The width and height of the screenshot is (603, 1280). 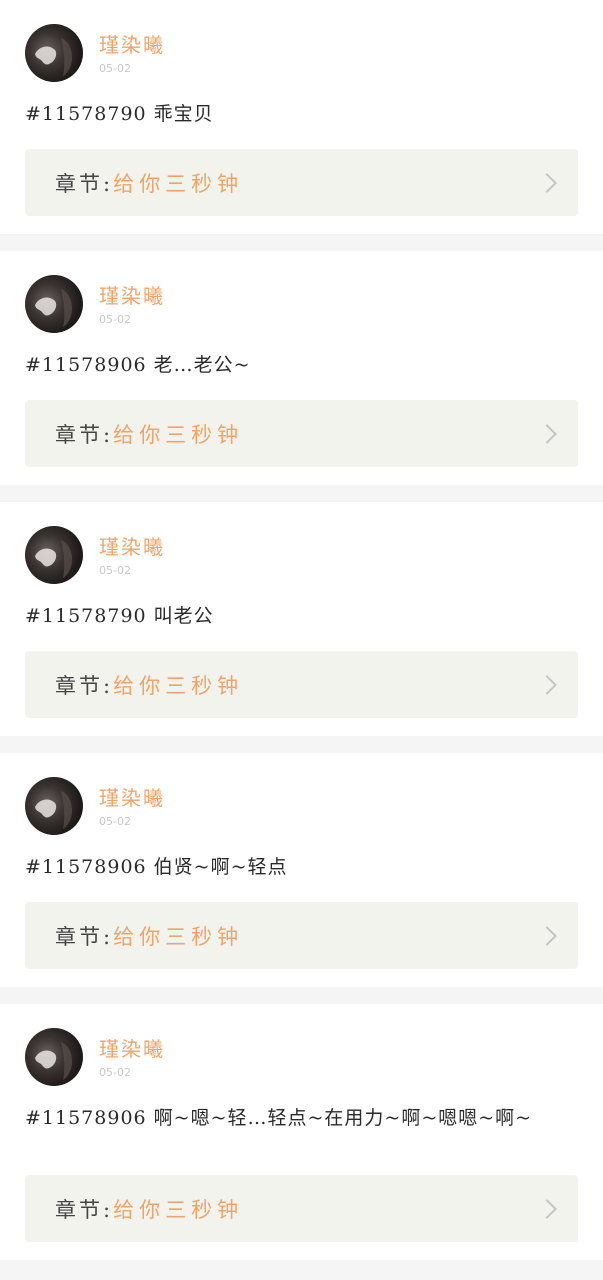 I want to click on comment-text: #11578906 啊~嗯~轻…轻点~在用力~啊~嗯嗯~啊~, so click(x=279, y=1118).